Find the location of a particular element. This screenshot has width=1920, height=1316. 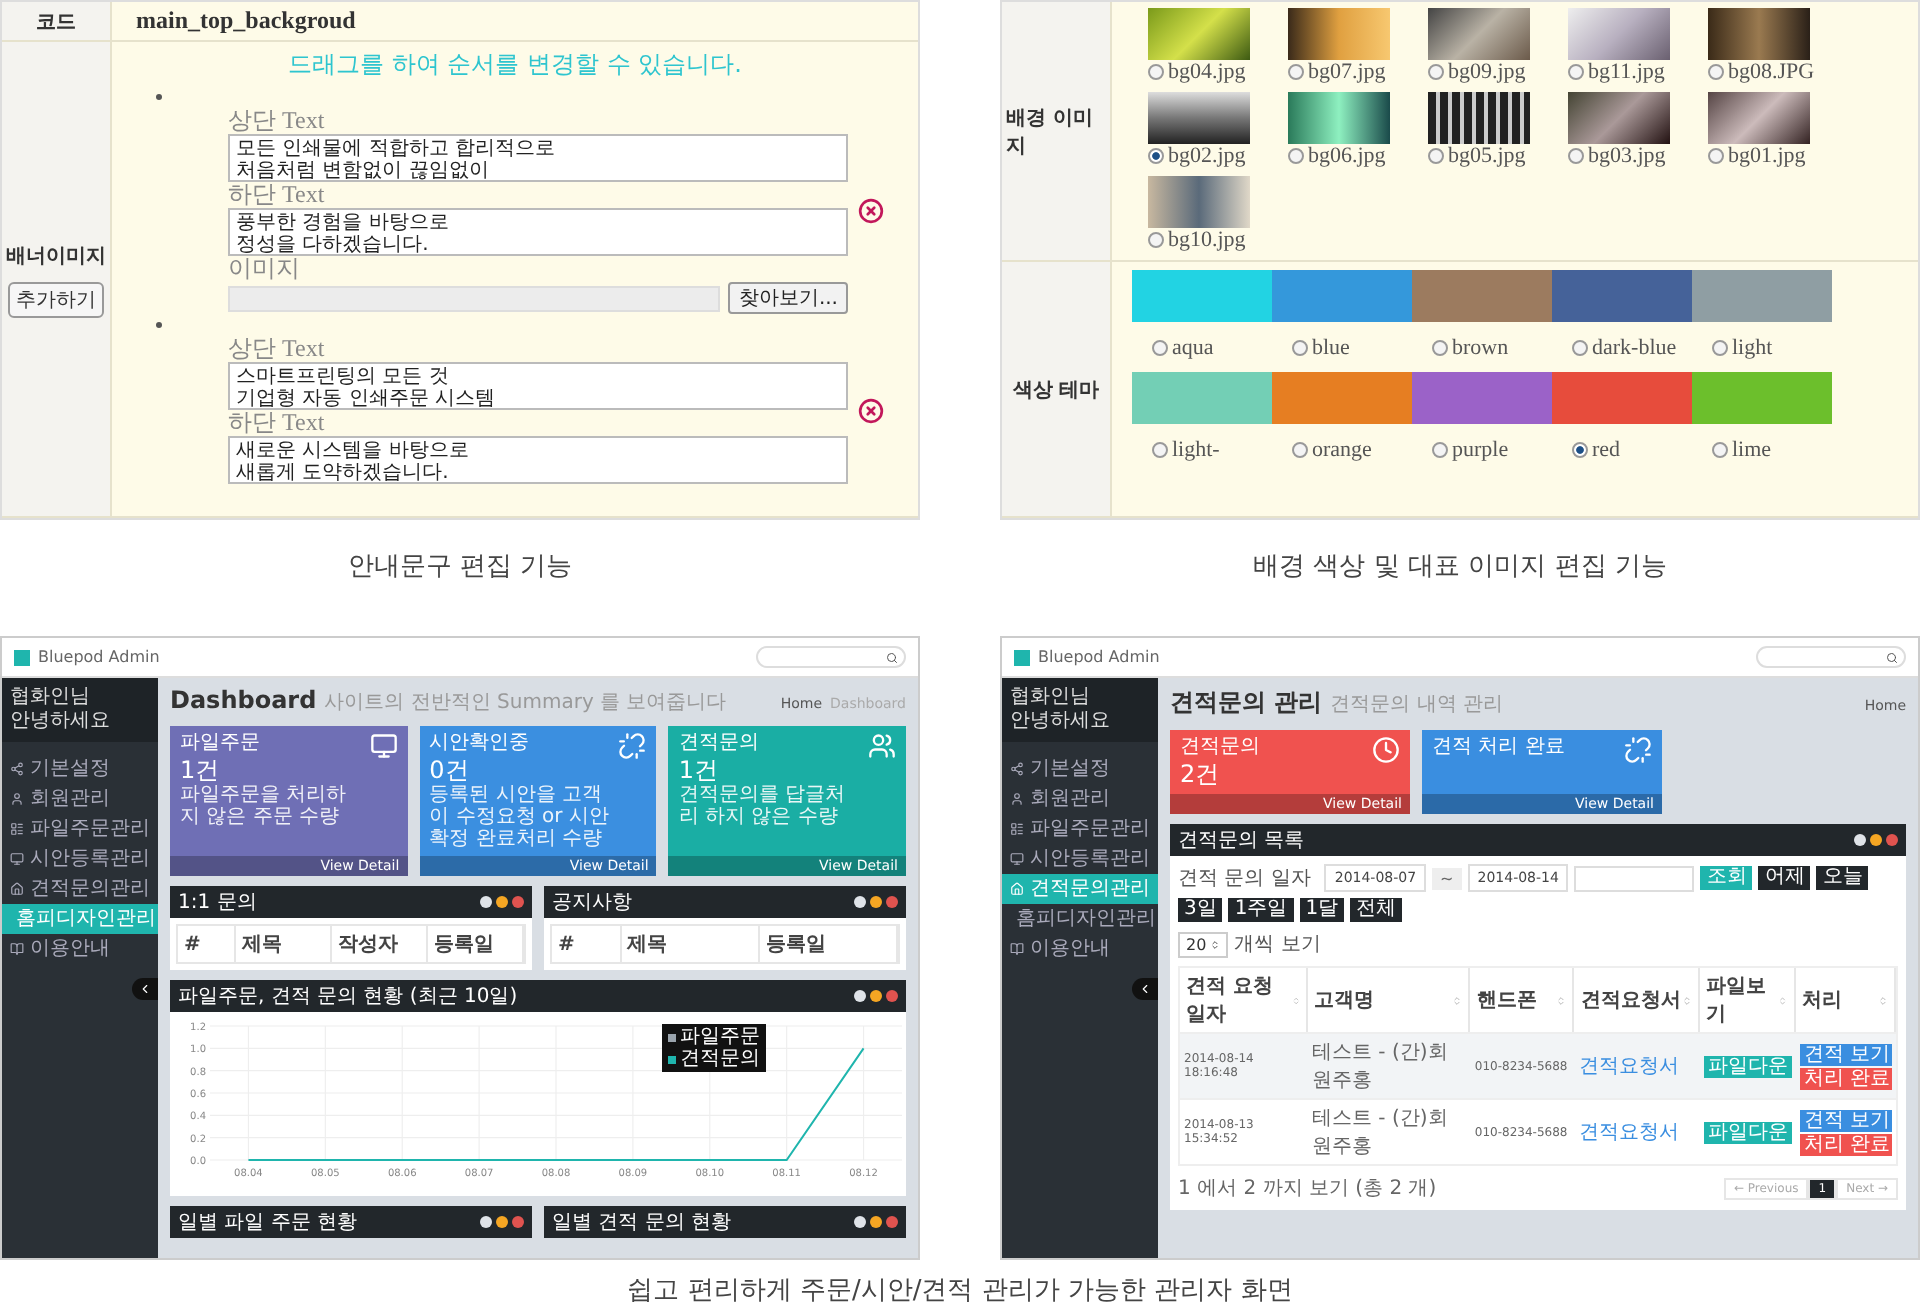

filter-label: 견적 문의 일자 is located at coordinates (1244, 879).